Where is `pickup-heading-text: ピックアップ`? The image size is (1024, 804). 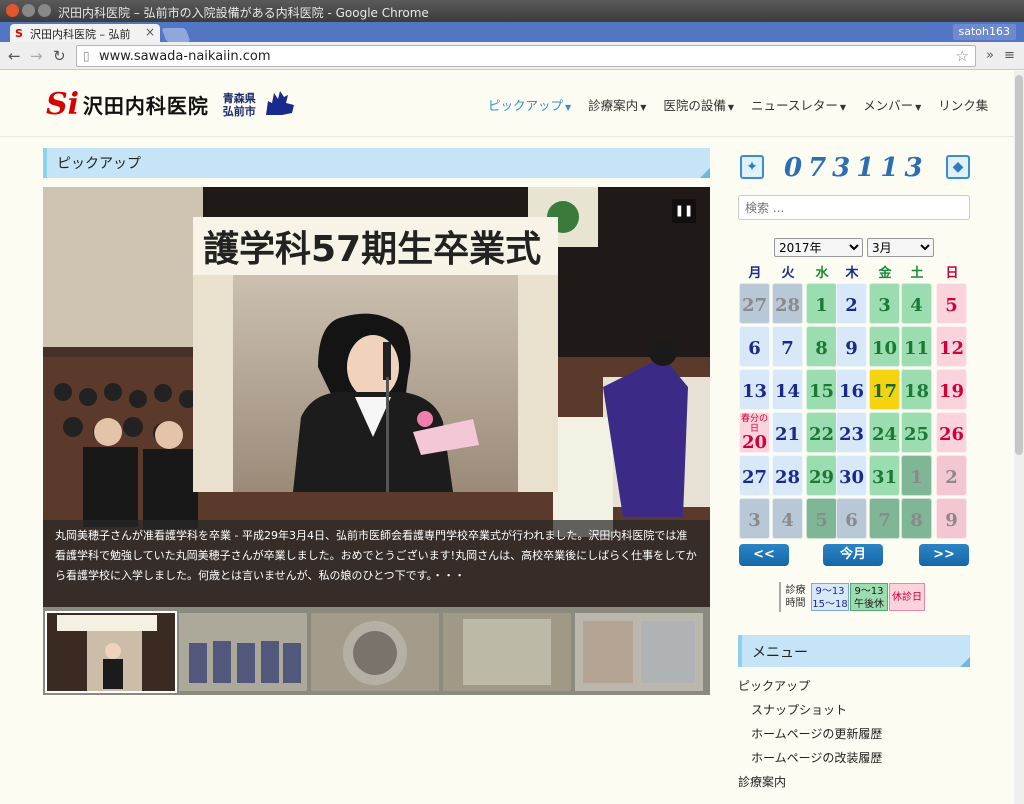
pickup-heading-text: ピックアップ is located at coordinates (99, 164).